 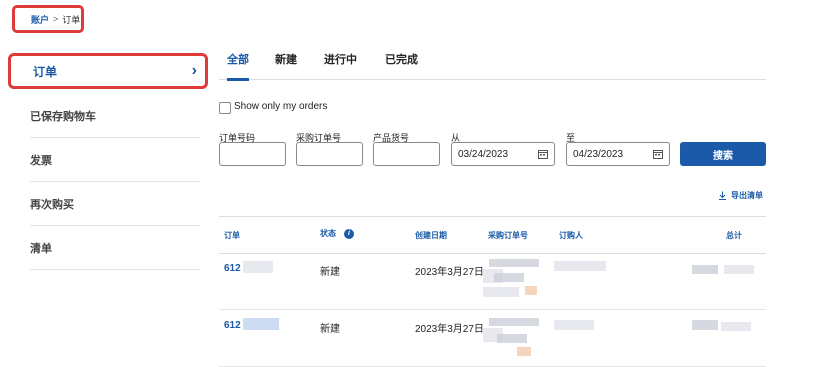 I want to click on column-header-po: 采购订单号, so click(x=508, y=235).